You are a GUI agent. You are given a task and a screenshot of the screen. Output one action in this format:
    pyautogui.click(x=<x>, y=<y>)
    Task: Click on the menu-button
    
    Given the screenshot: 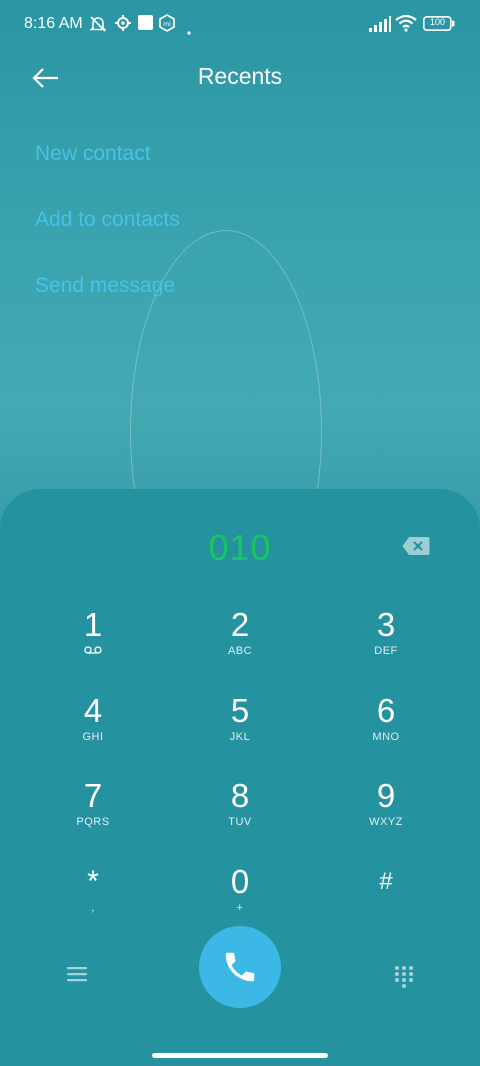 What is the action you would take?
    pyautogui.click(x=77, y=974)
    